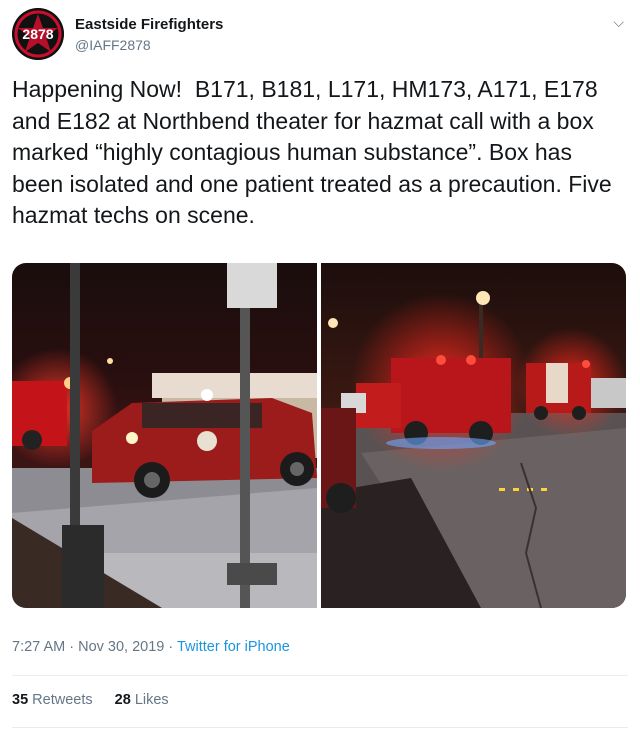 This screenshot has height=730, width=640. I want to click on likes-count: 28, so click(122, 700).